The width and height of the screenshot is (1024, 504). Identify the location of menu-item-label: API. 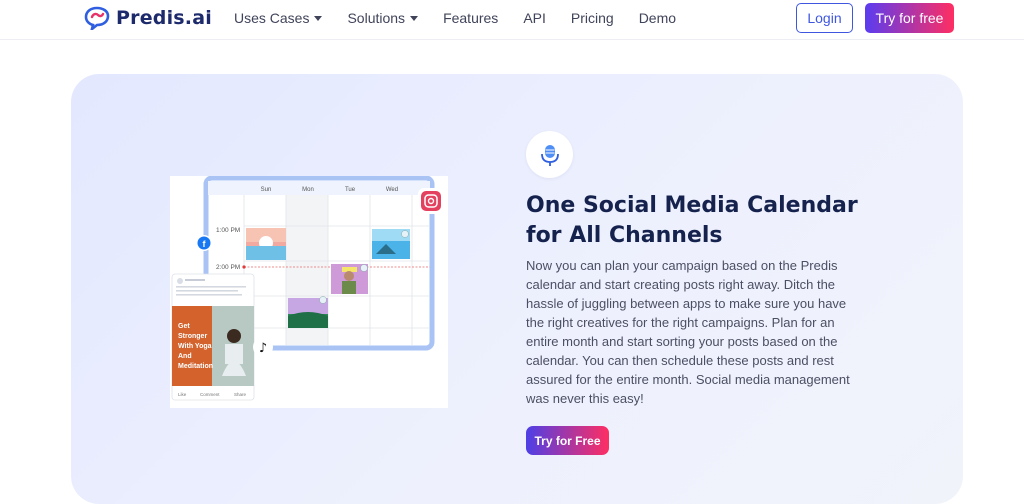
(534, 18).